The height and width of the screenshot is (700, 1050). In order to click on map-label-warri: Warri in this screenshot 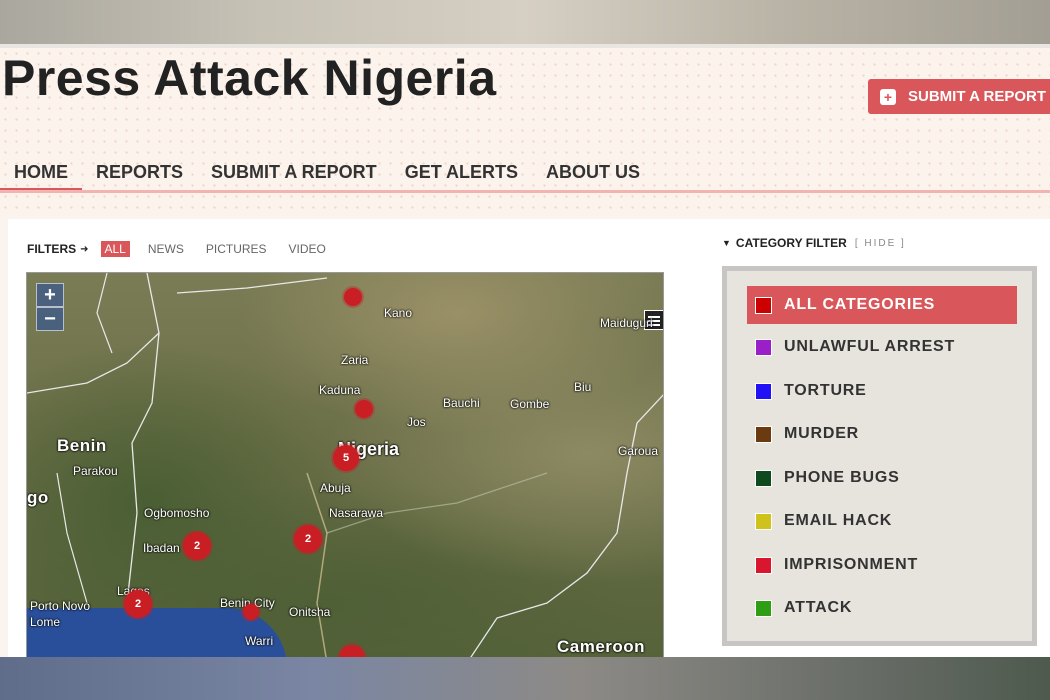, I will do `click(259, 641)`.